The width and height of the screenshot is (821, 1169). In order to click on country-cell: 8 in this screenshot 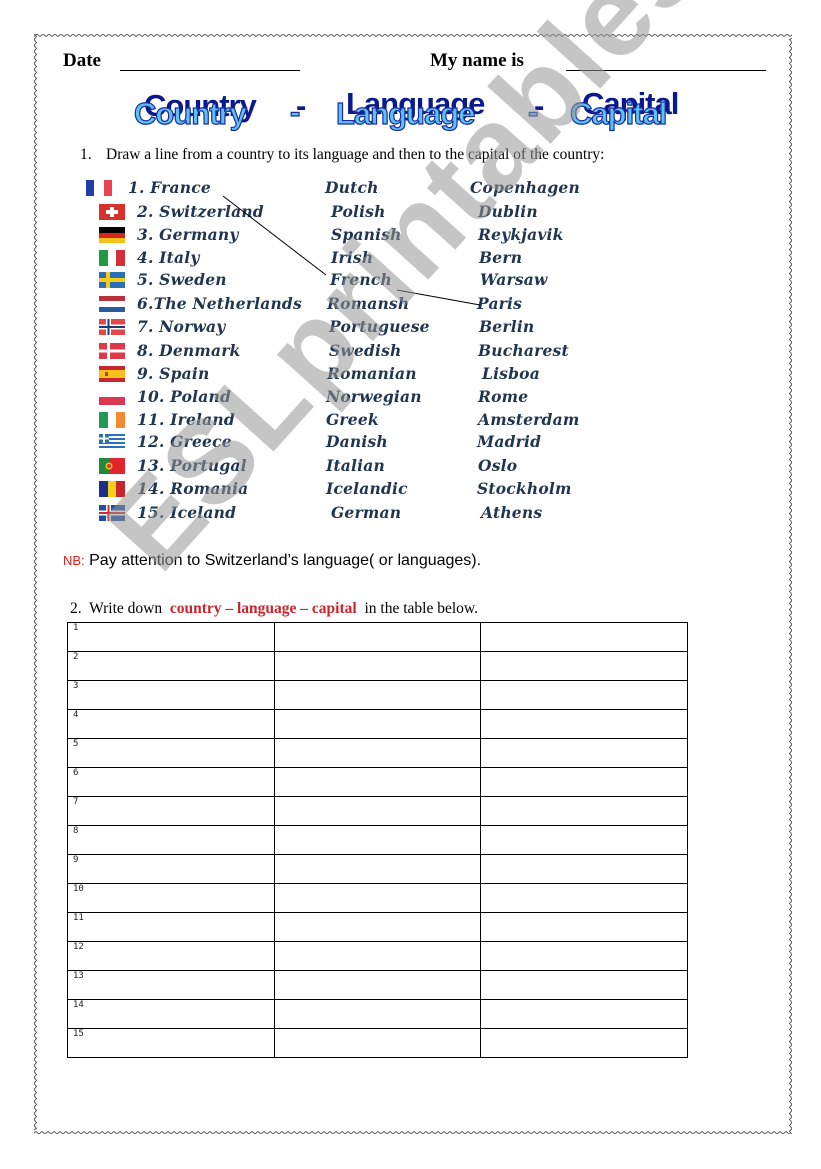, I will do `click(171, 840)`.